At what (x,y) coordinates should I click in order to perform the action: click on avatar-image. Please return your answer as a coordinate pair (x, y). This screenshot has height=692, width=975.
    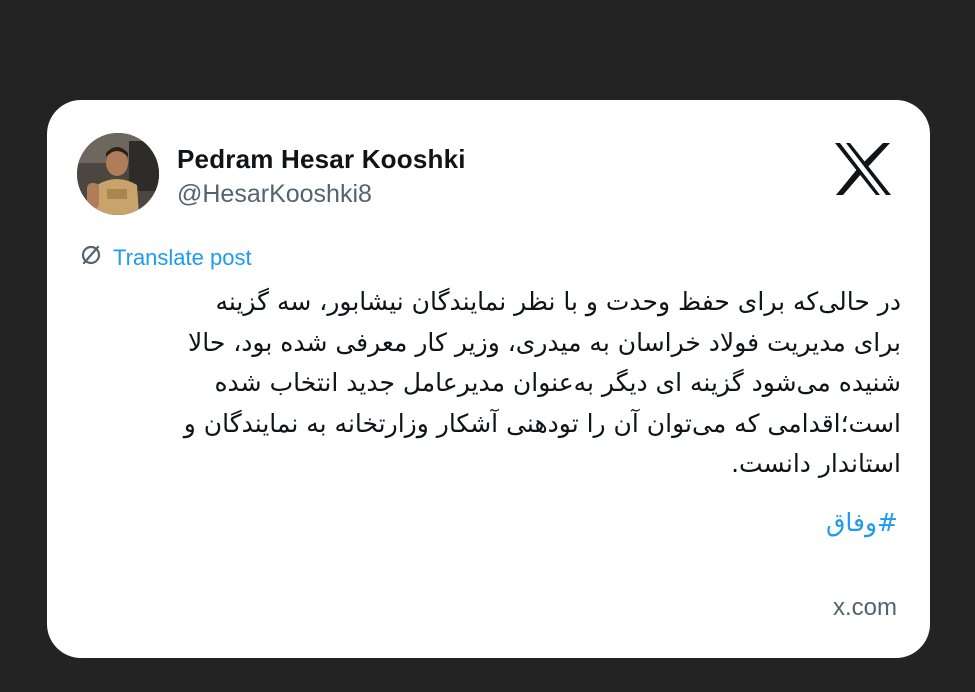
    Looking at the image, I should click on (118, 174).